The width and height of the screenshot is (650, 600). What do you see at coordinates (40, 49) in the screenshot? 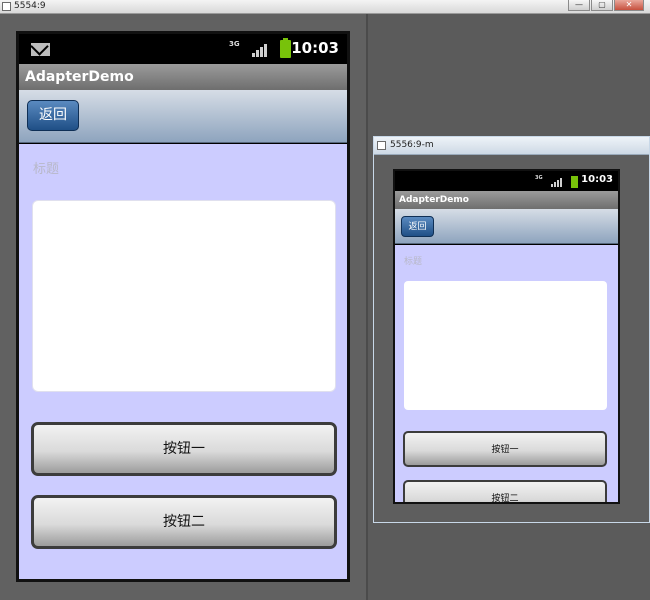
I see `mail-icon` at bounding box center [40, 49].